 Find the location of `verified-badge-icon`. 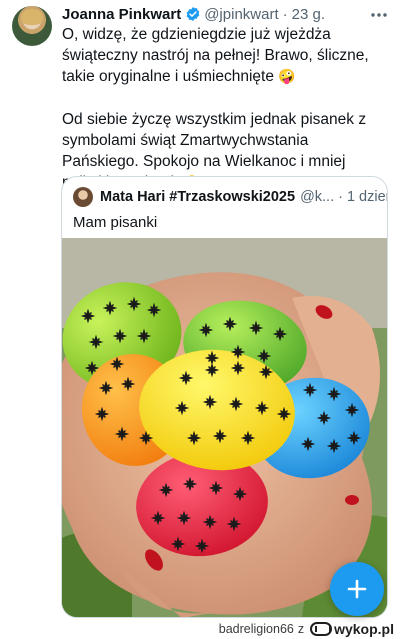

verified-badge-icon is located at coordinates (193, 14).